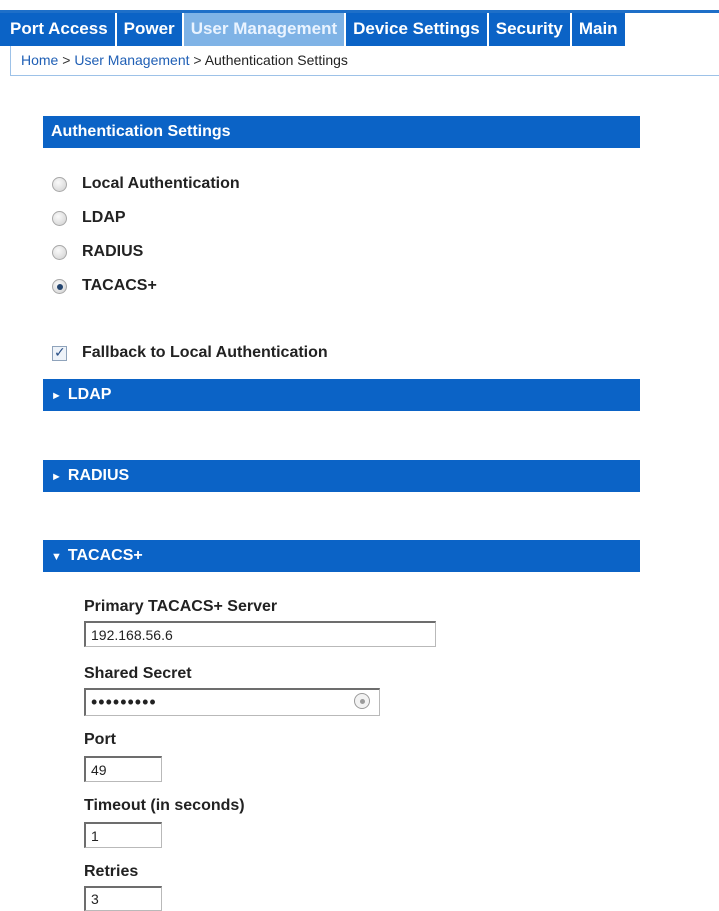 The width and height of the screenshot is (719, 911). I want to click on tab-device-settings: Device Settings, so click(417, 29).